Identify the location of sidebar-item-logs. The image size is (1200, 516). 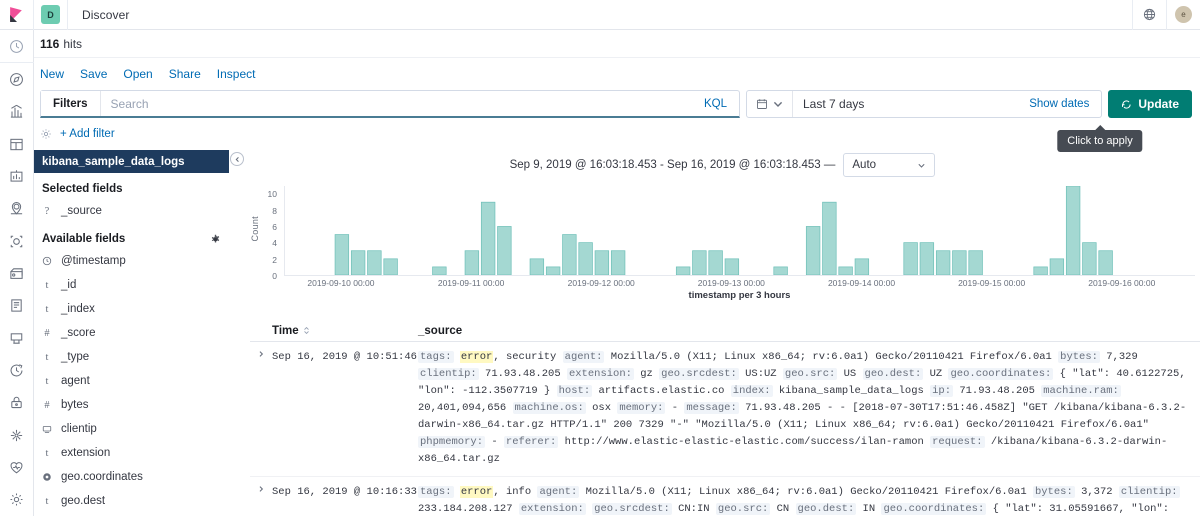
(17, 306).